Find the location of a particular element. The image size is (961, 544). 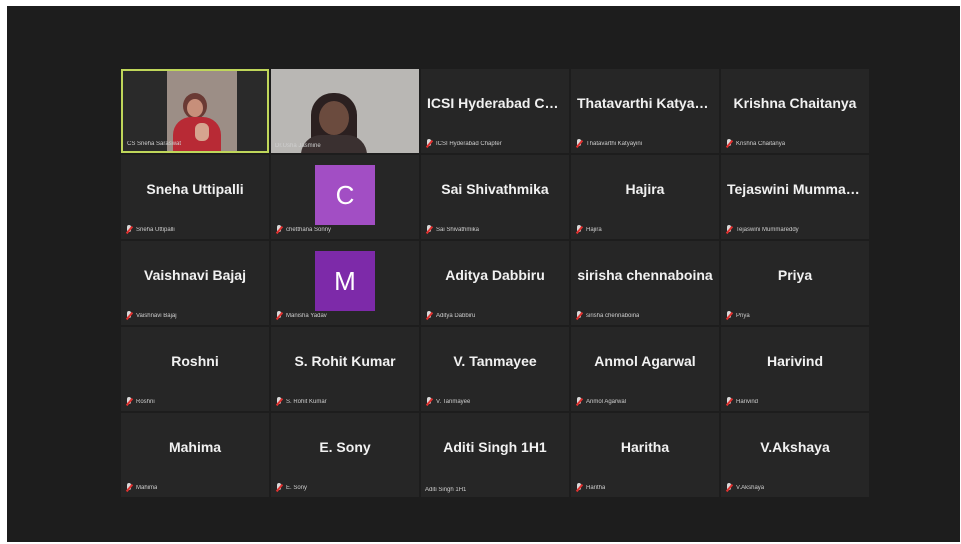

participant-tile: Haritha Haritha is located at coordinates (645, 455).